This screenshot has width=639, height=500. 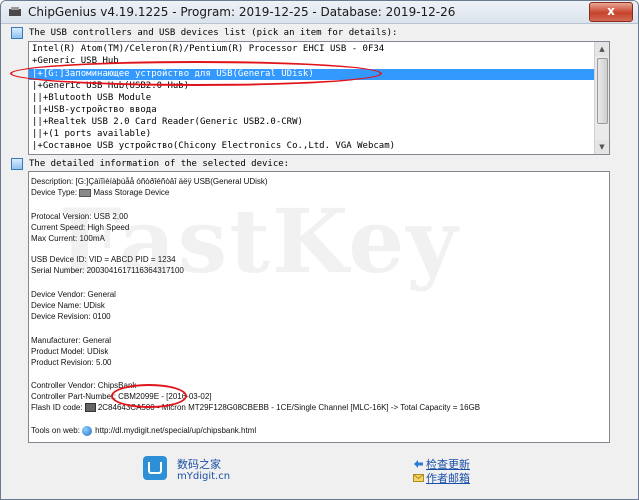 I want to click on scroll-down-icon: ▼, so click(x=602, y=147).